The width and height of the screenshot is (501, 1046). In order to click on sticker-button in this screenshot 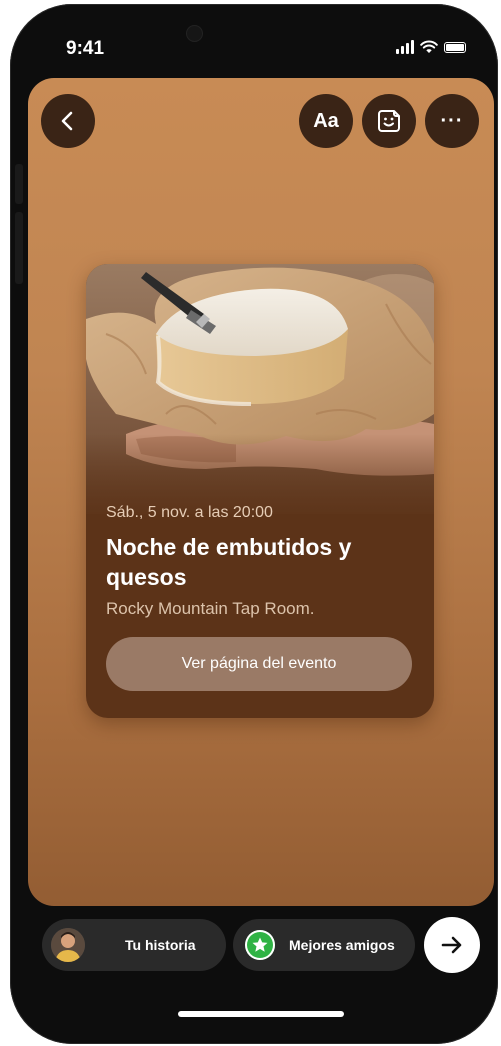, I will do `click(389, 121)`.